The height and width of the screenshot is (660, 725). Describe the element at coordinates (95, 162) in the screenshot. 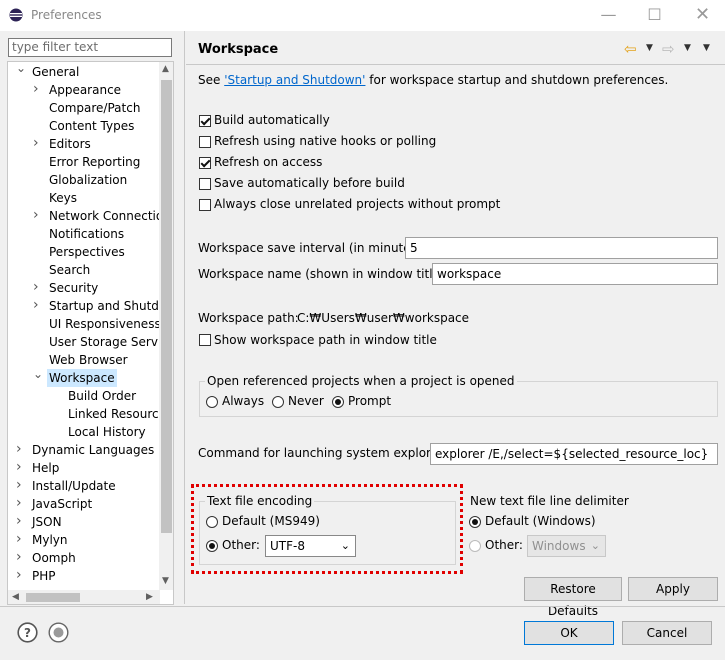

I see `tree-item-label: Error Reporting` at that location.